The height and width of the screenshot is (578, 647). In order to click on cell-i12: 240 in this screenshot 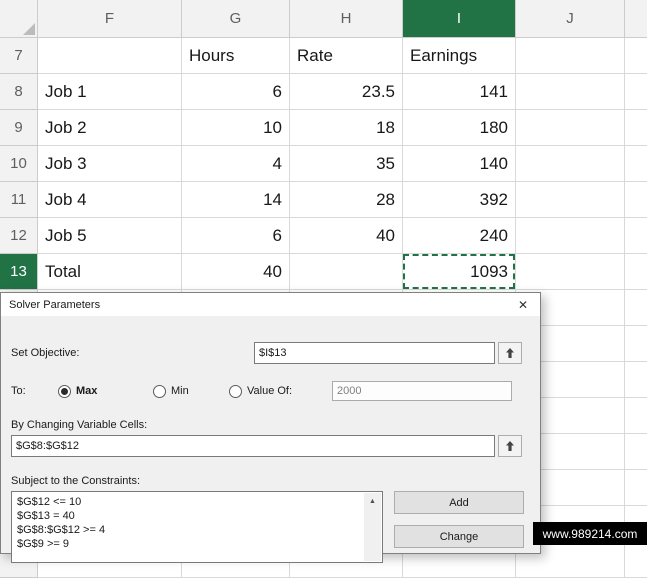, I will do `click(459, 236)`.